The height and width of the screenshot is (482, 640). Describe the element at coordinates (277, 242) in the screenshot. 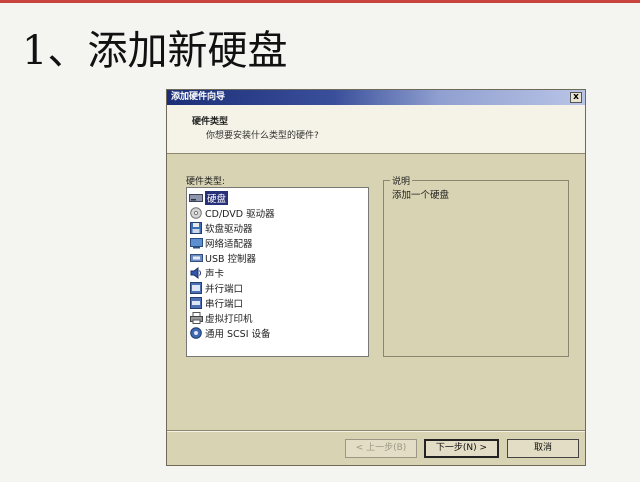

I see `list-item-network-adapter: 网络适配器` at that location.